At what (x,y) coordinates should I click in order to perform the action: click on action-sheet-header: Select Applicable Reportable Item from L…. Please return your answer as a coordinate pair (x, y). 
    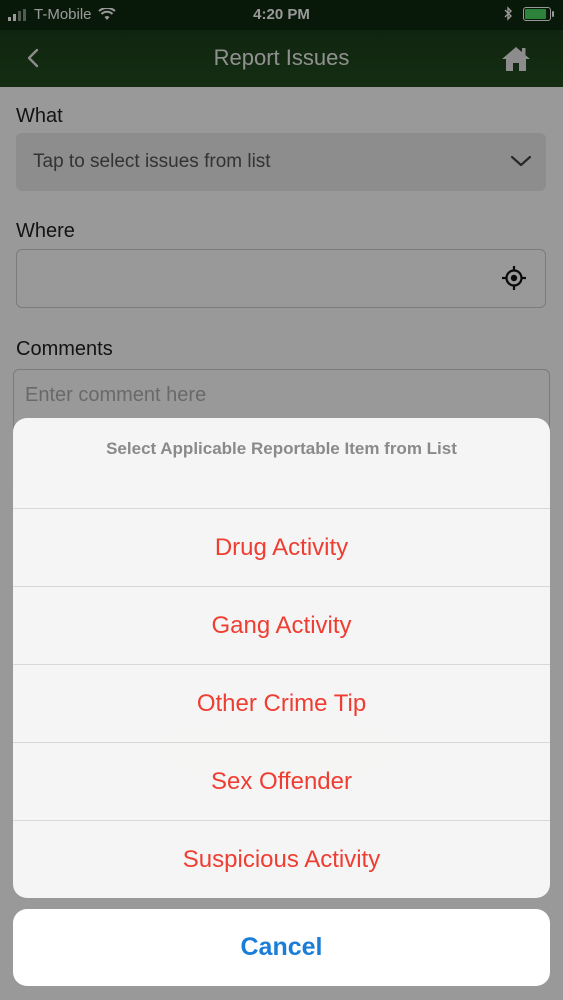
    Looking at the image, I should click on (281, 463).